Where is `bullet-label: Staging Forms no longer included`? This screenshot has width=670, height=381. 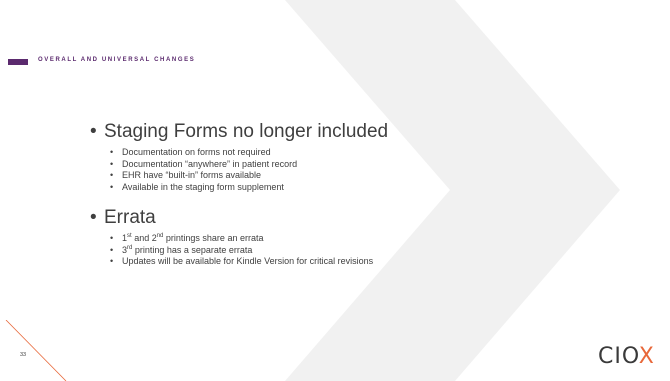
bullet-label: Staging Forms no longer included is located at coordinates (246, 131).